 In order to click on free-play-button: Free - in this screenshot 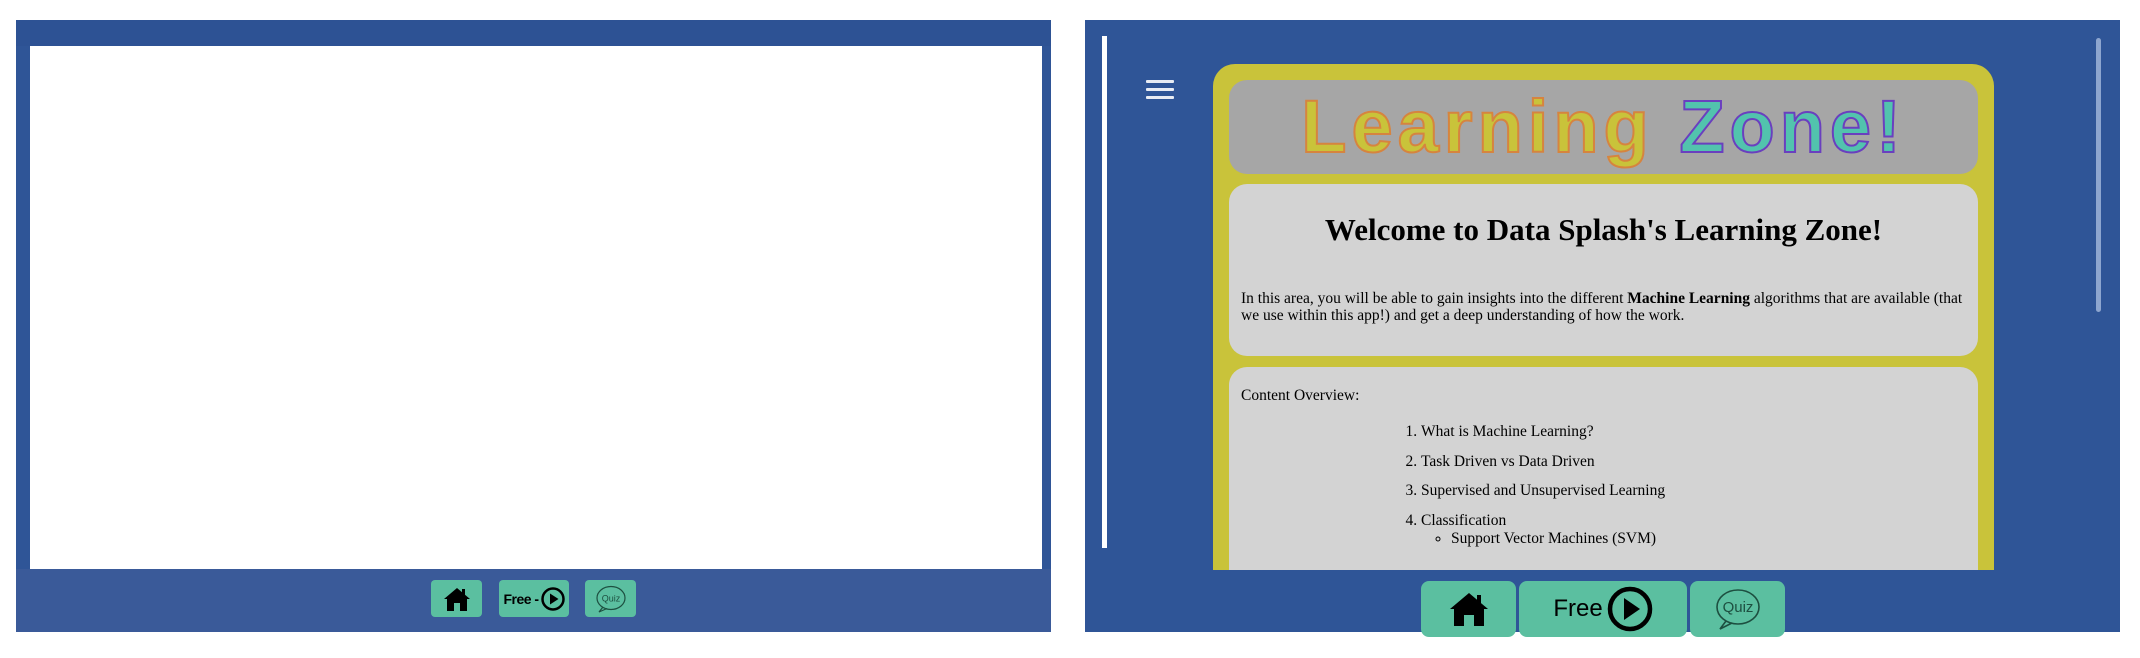, I will do `click(534, 598)`.